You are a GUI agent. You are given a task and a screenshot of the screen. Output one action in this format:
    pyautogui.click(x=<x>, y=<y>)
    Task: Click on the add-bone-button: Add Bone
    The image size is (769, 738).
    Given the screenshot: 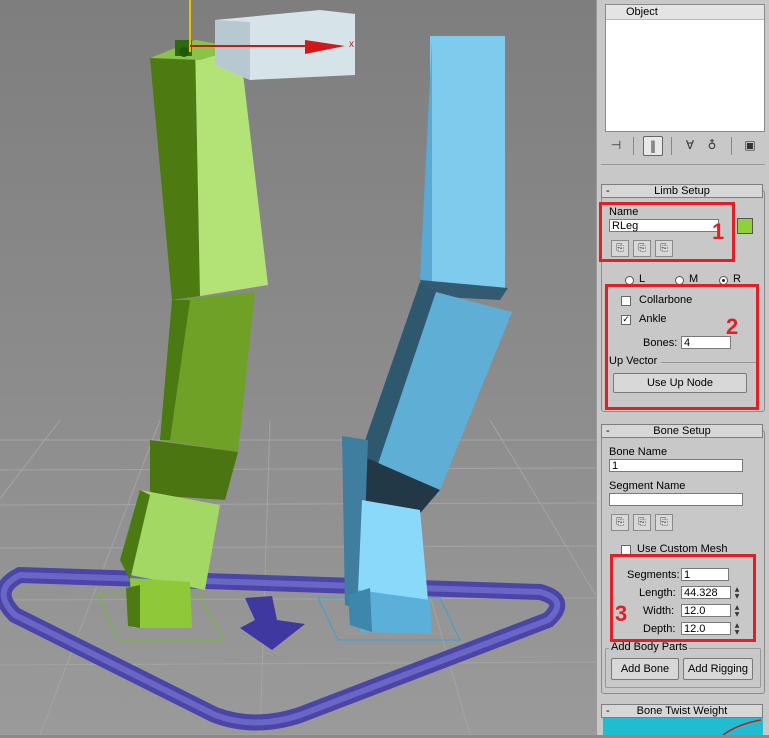 What is the action you would take?
    pyautogui.click(x=645, y=669)
    